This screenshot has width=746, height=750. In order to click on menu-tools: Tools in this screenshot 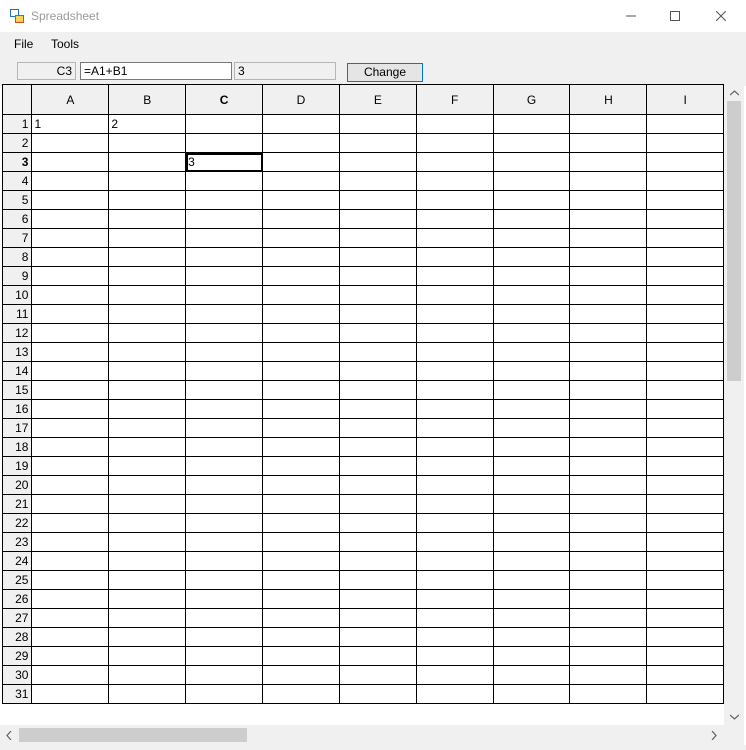, I will do `click(65, 44)`.